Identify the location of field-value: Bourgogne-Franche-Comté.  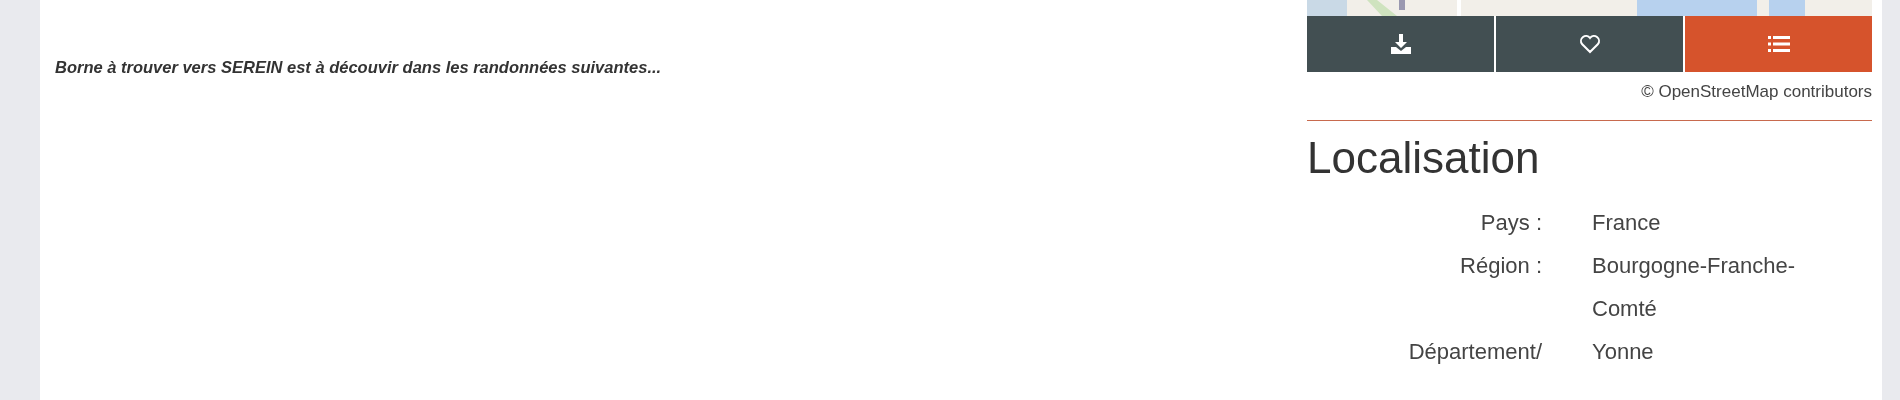
(1694, 287).